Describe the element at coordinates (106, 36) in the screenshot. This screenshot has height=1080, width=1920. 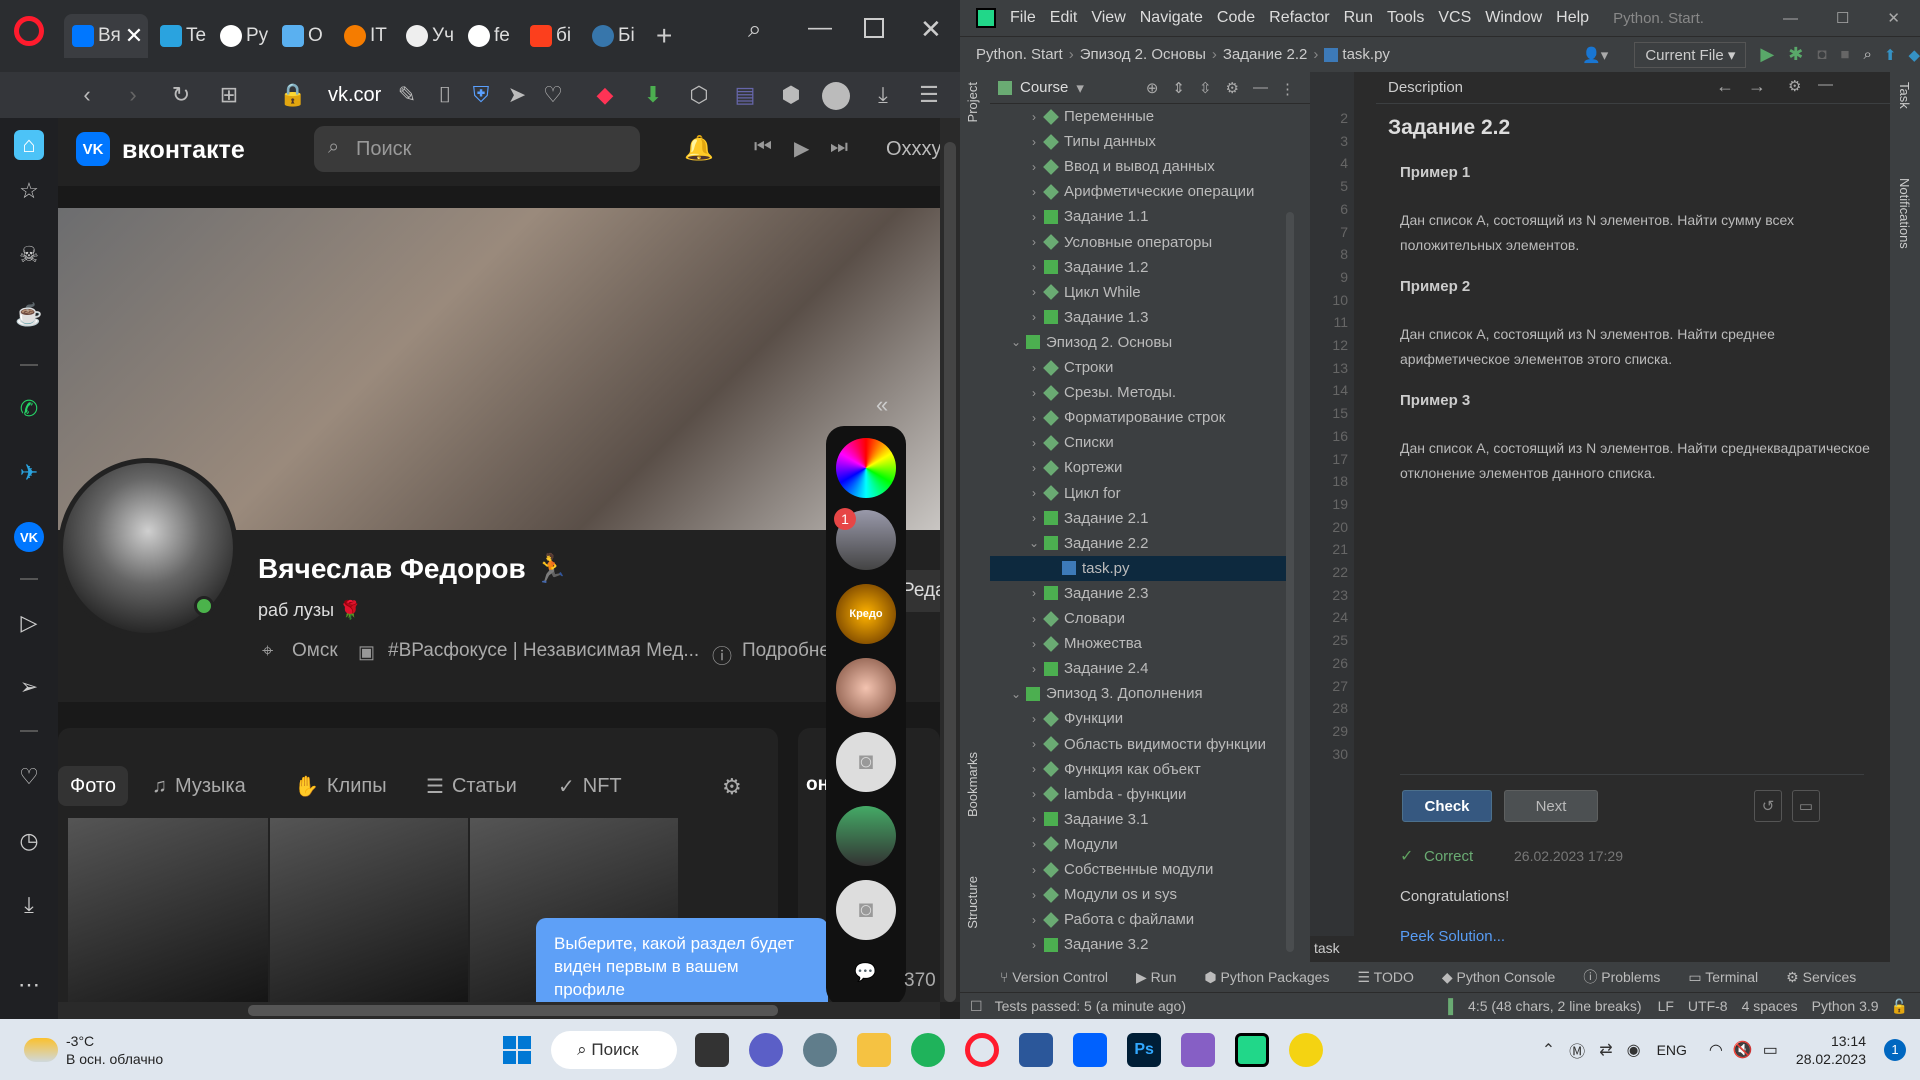
I see `browser-tab-vk: Вя ✕` at that location.